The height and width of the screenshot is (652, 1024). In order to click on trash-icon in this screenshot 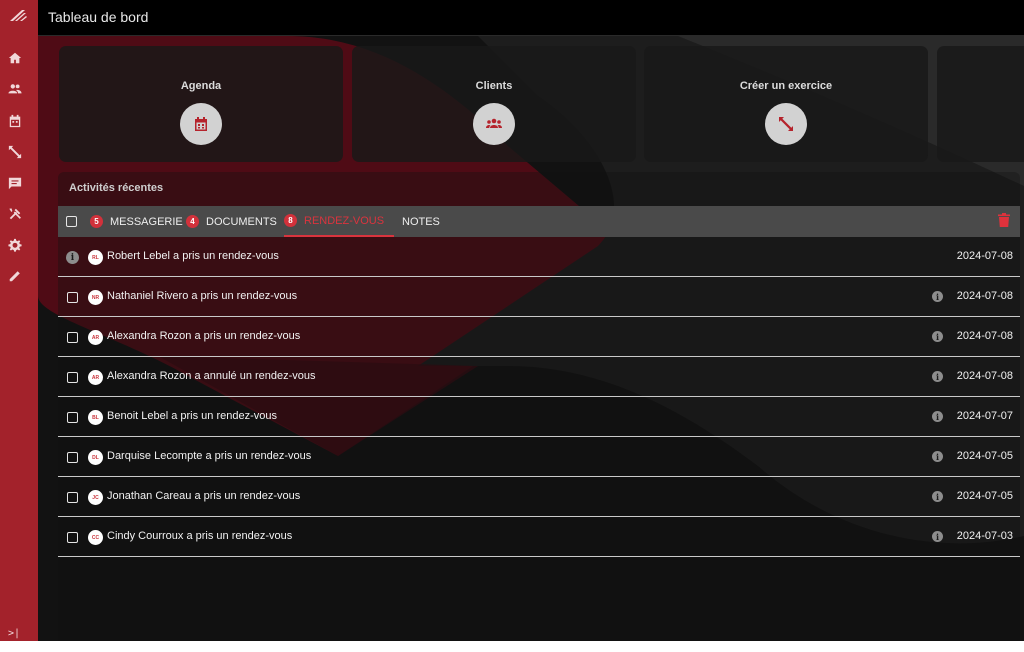, I will do `click(1004, 220)`.